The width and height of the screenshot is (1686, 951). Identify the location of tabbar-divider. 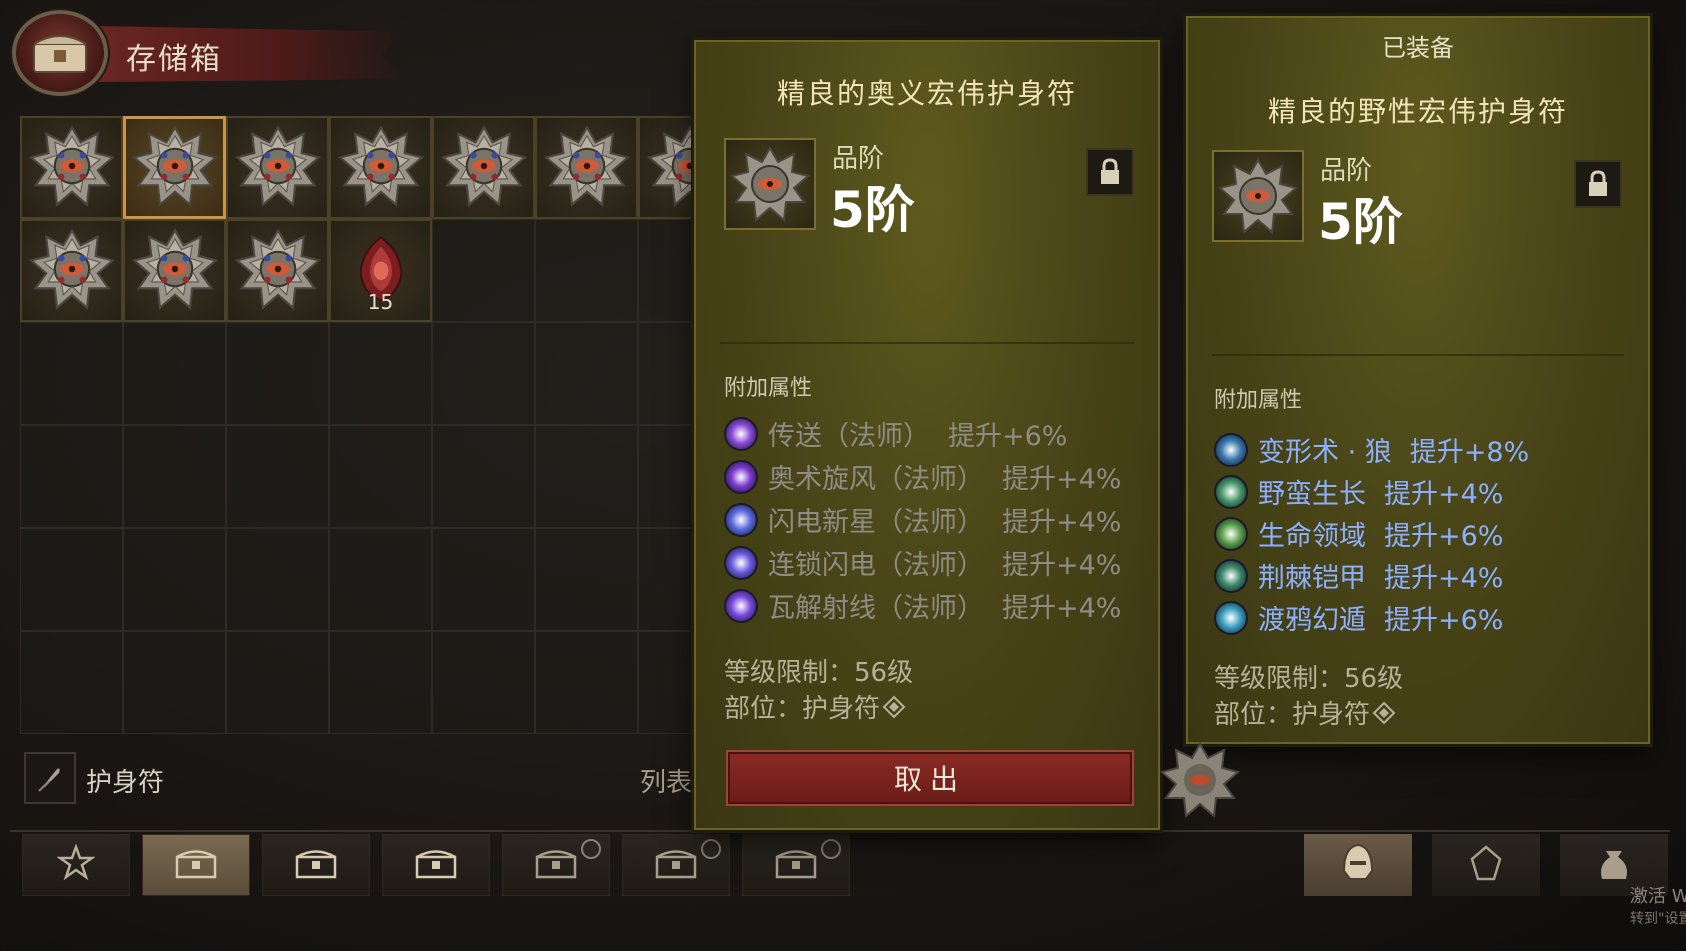
(840, 831).